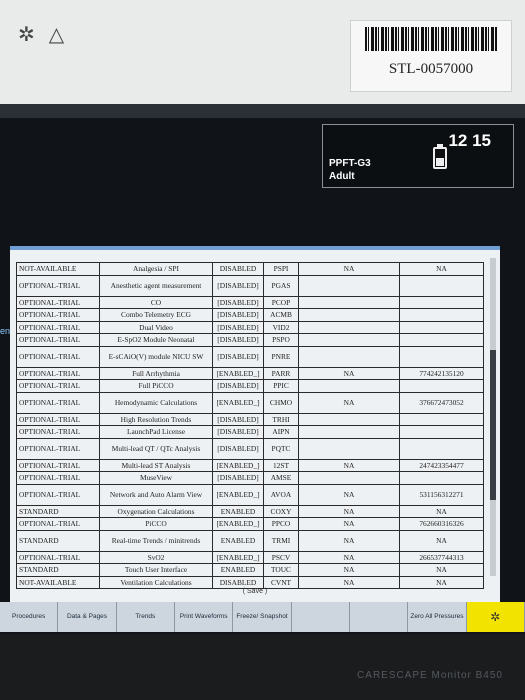 The height and width of the screenshot is (700, 525). I want to click on table-cell-extra: 531156312271, so click(441, 494).